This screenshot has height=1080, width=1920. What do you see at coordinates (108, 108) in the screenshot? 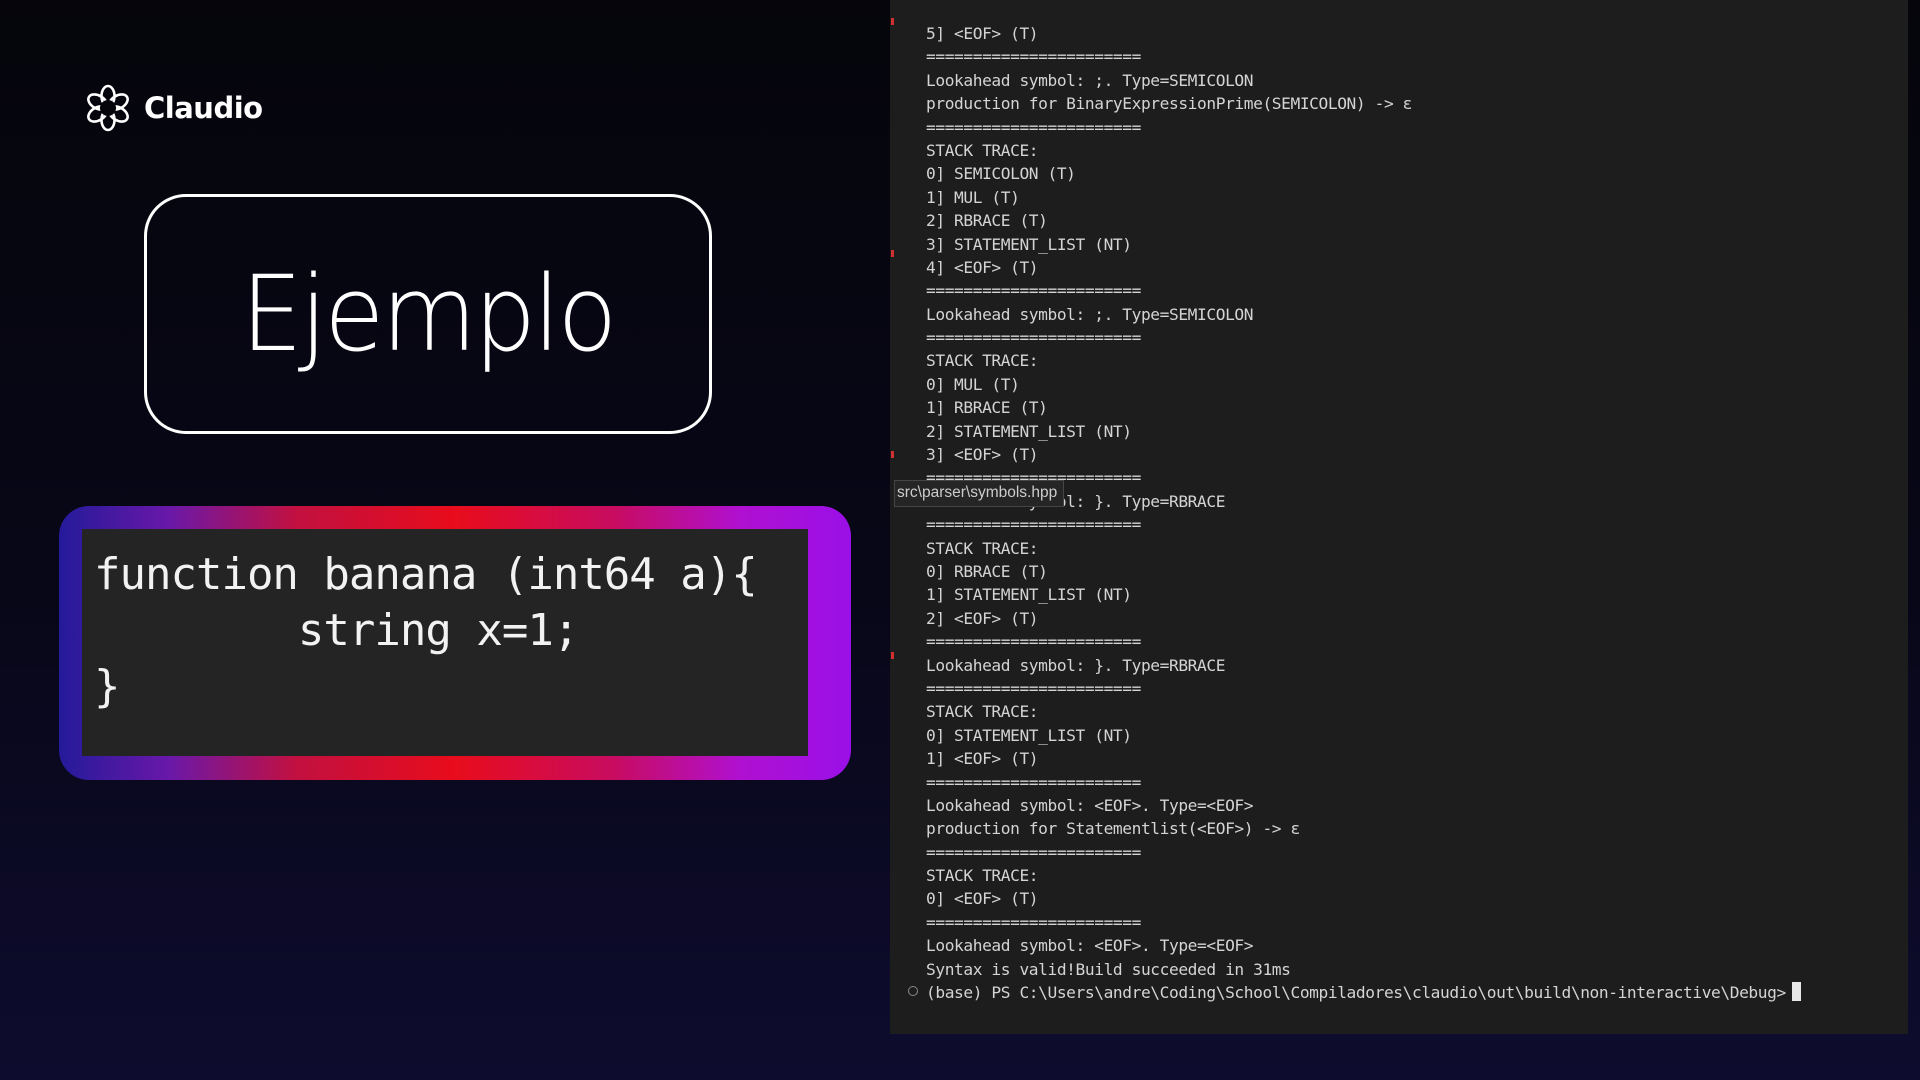
I see `claudio-logo-icon` at bounding box center [108, 108].